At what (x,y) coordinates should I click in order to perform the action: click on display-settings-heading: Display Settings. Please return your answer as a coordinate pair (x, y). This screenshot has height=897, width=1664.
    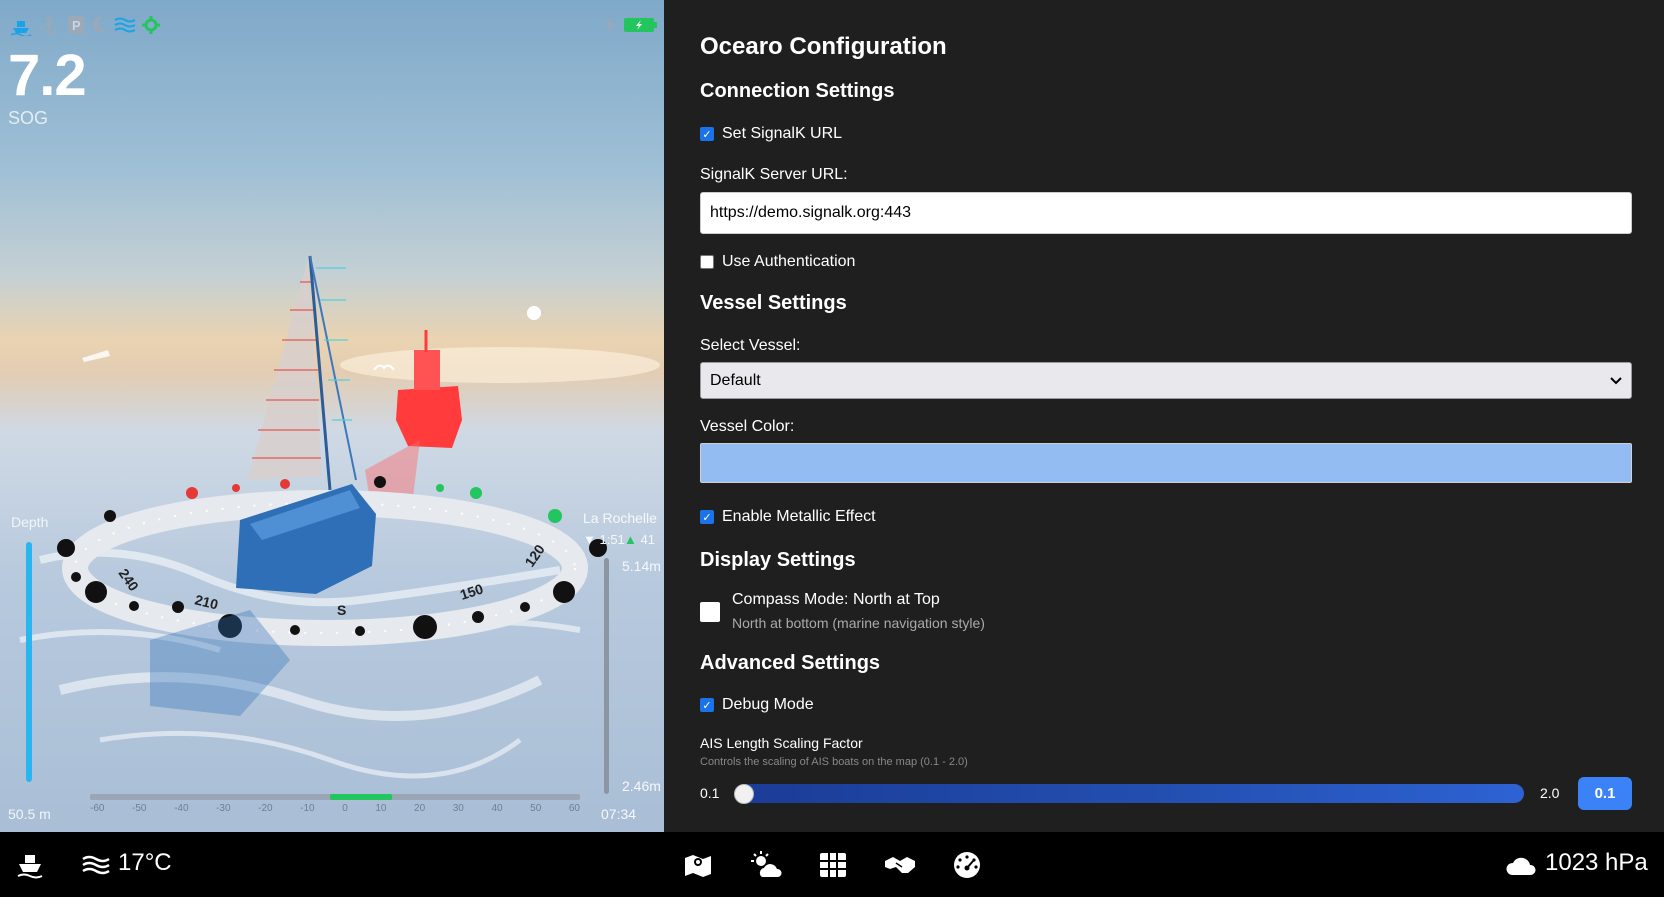
    Looking at the image, I should click on (778, 560).